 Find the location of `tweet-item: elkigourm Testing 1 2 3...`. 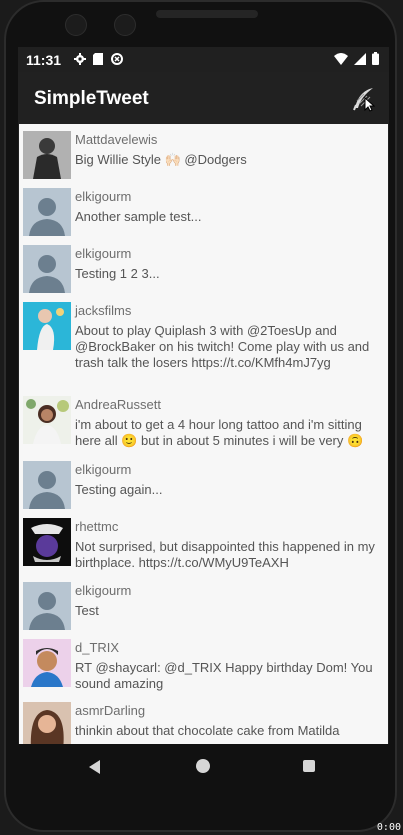

tweet-item: elkigourm Testing 1 2 3... is located at coordinates (203, 268).